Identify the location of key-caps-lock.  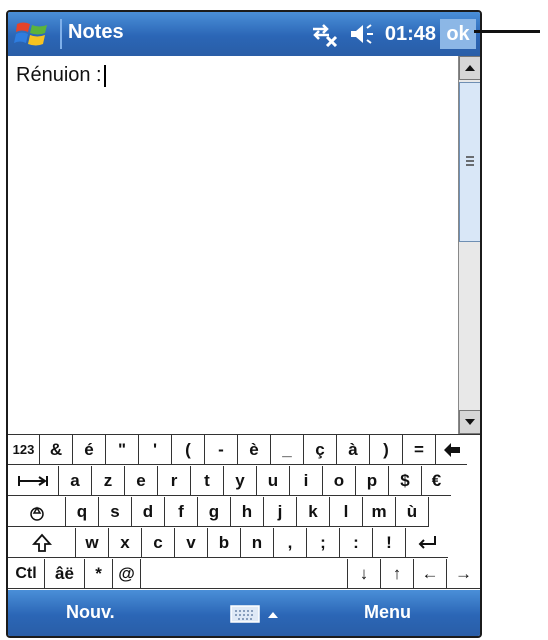
(37, 512).